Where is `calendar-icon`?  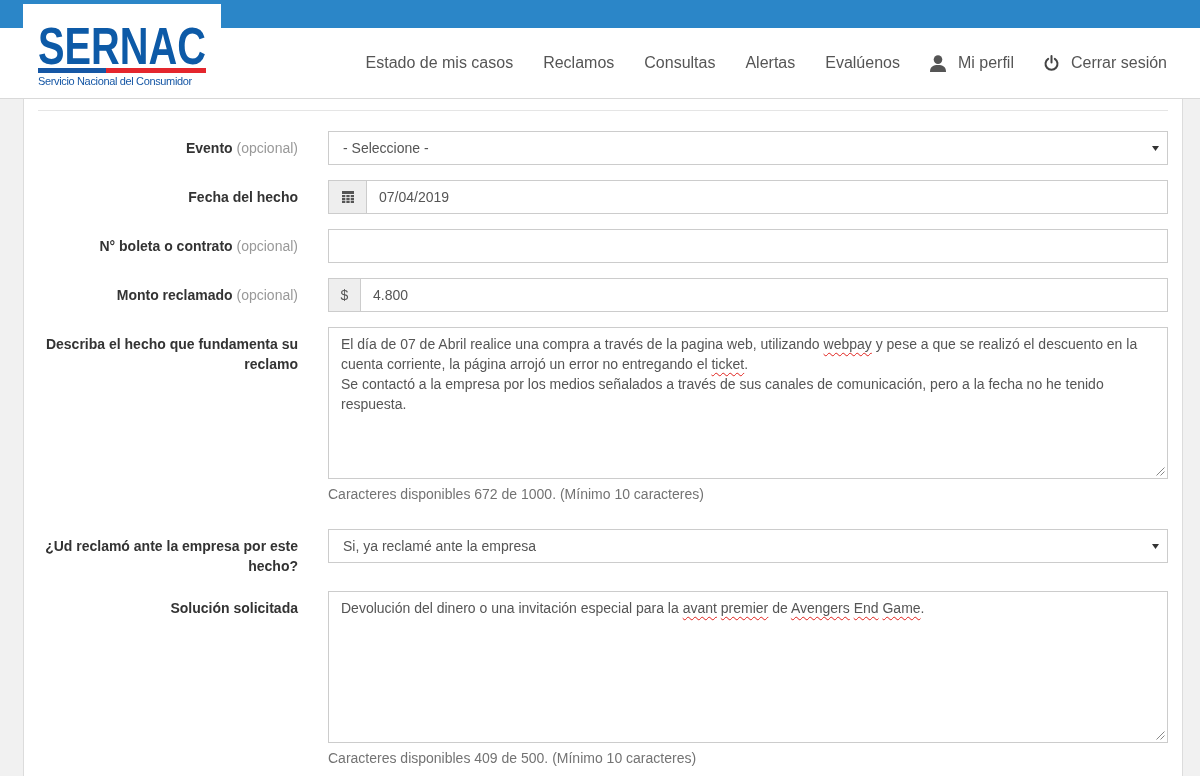
calendar-icon is located at coordinates (347, 197).